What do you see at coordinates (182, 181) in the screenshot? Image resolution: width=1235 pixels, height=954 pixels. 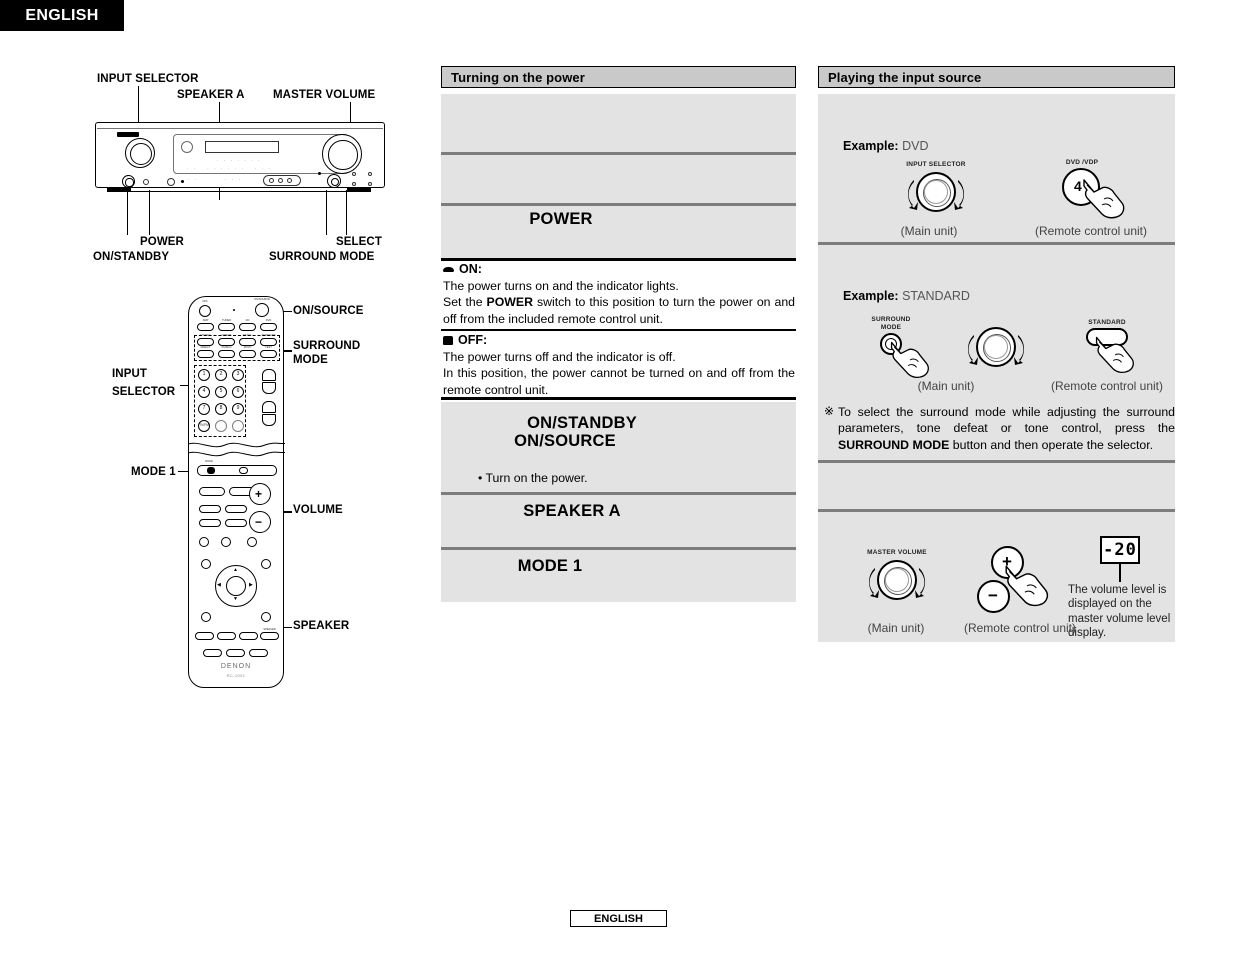 I see `speaker-a-button` at bounding box center [182, 181].